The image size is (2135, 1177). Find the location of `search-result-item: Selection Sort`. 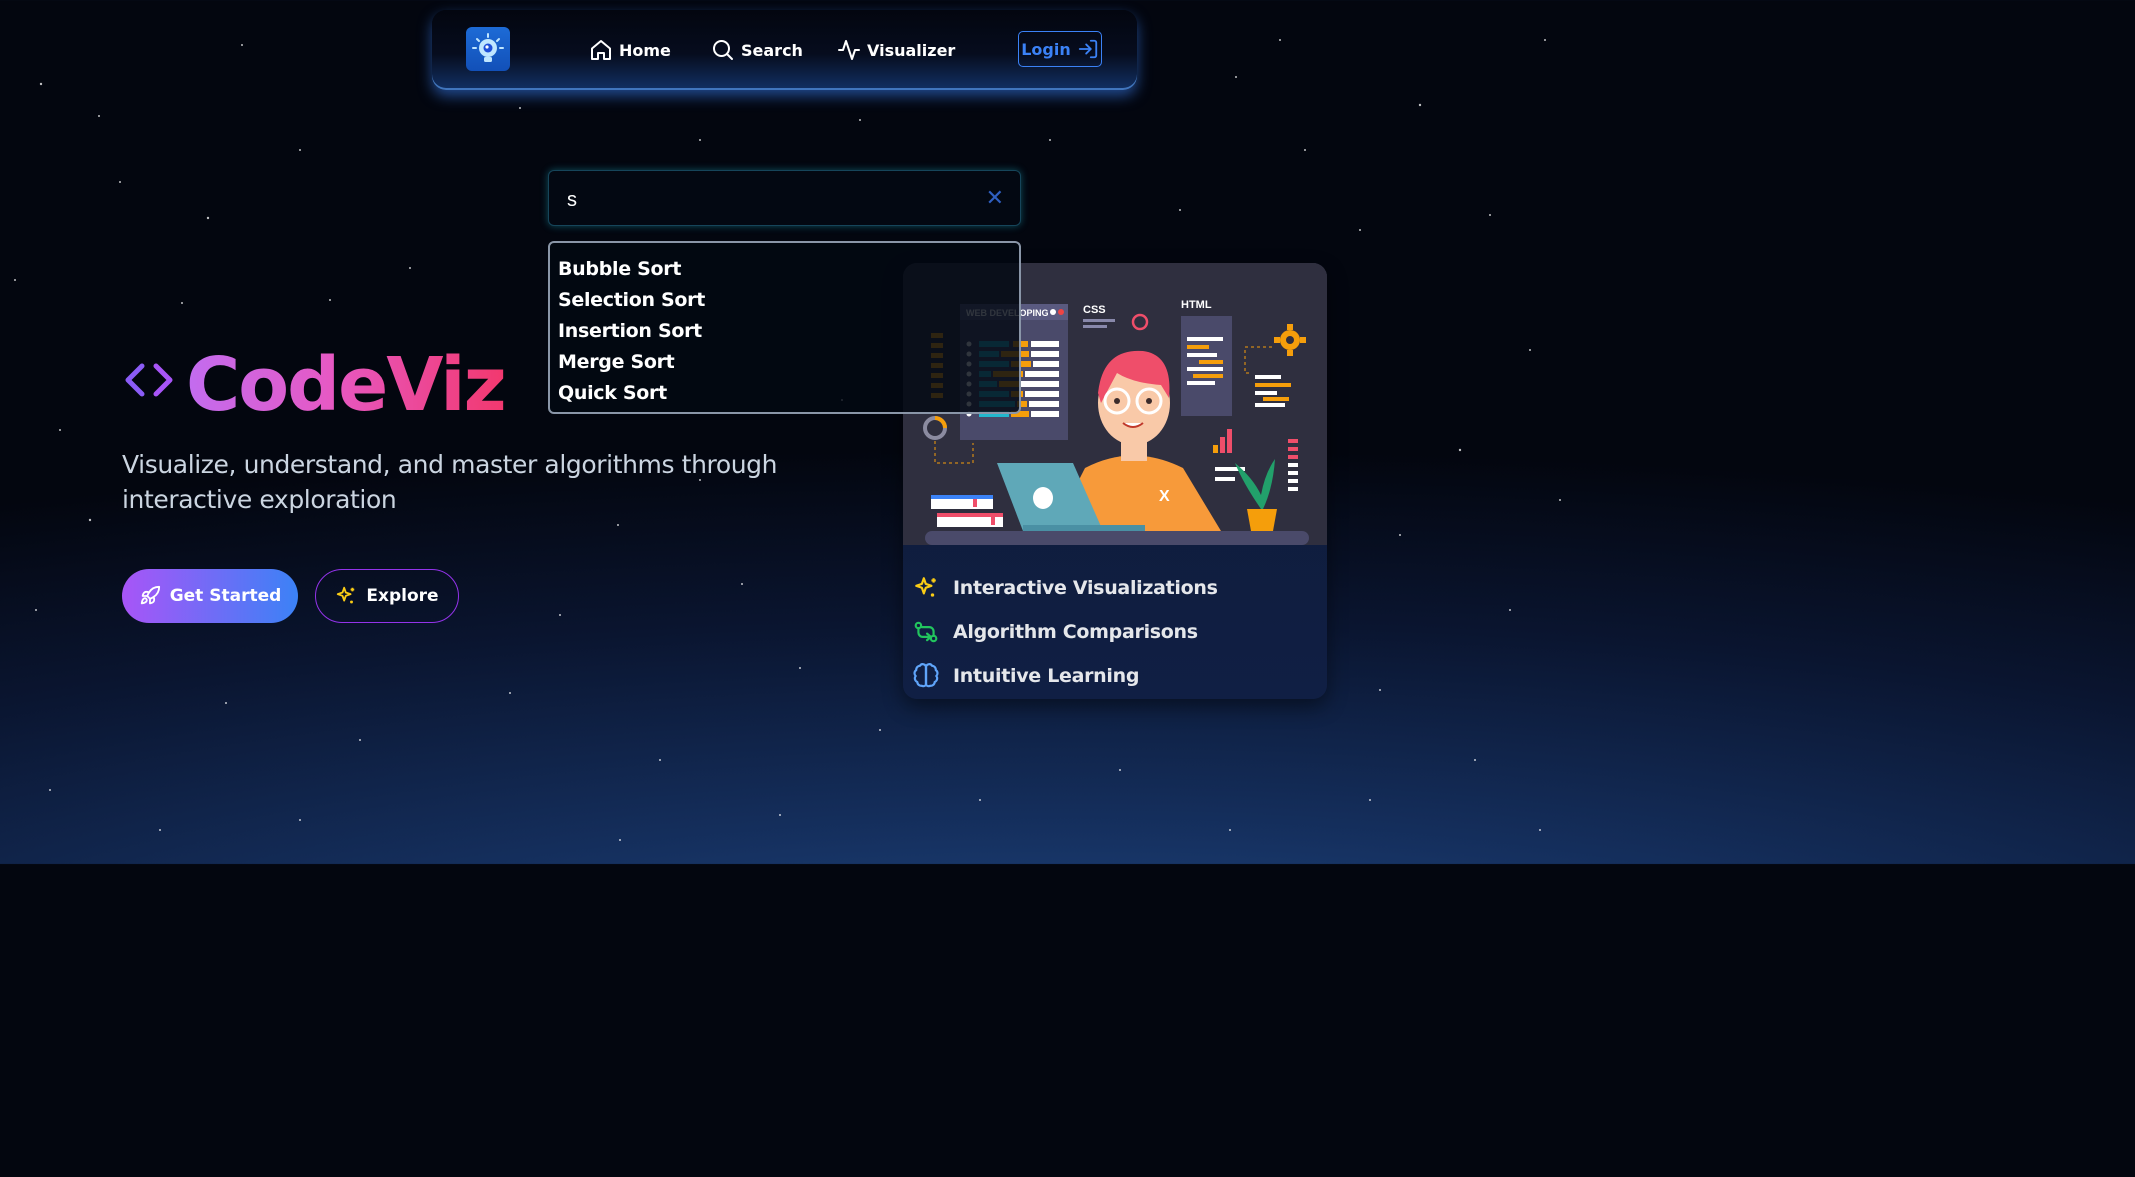

search-result-item: Selection Sort is located at coordinates (784, 302).